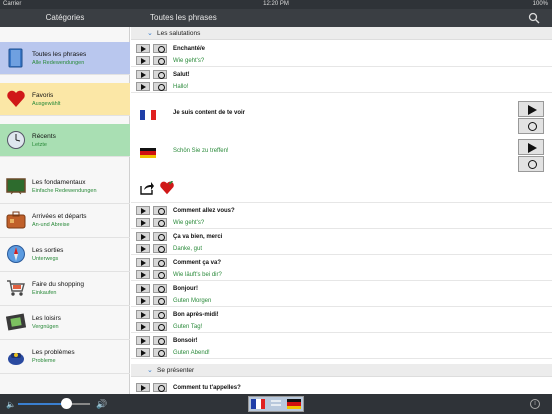 The height and width of the screenshot is (414, 552). What do you see at coordinates (65, 357) in the screenshot?
I see `category-problems: Les problèmes Probleme` at bounding box center [65, 357].